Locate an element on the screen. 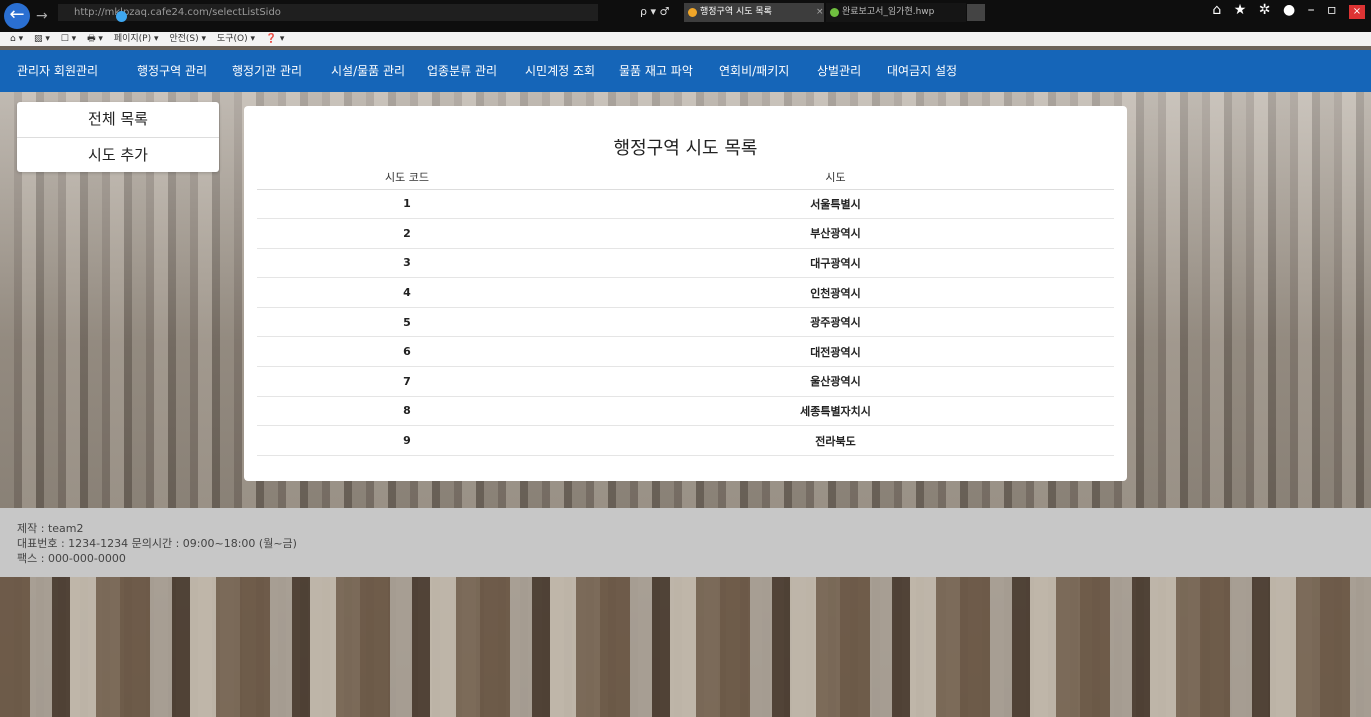 The height and width of the screenshot is (717, 1371). sido-code-cell: 9 is located at coordinates (407, 440).